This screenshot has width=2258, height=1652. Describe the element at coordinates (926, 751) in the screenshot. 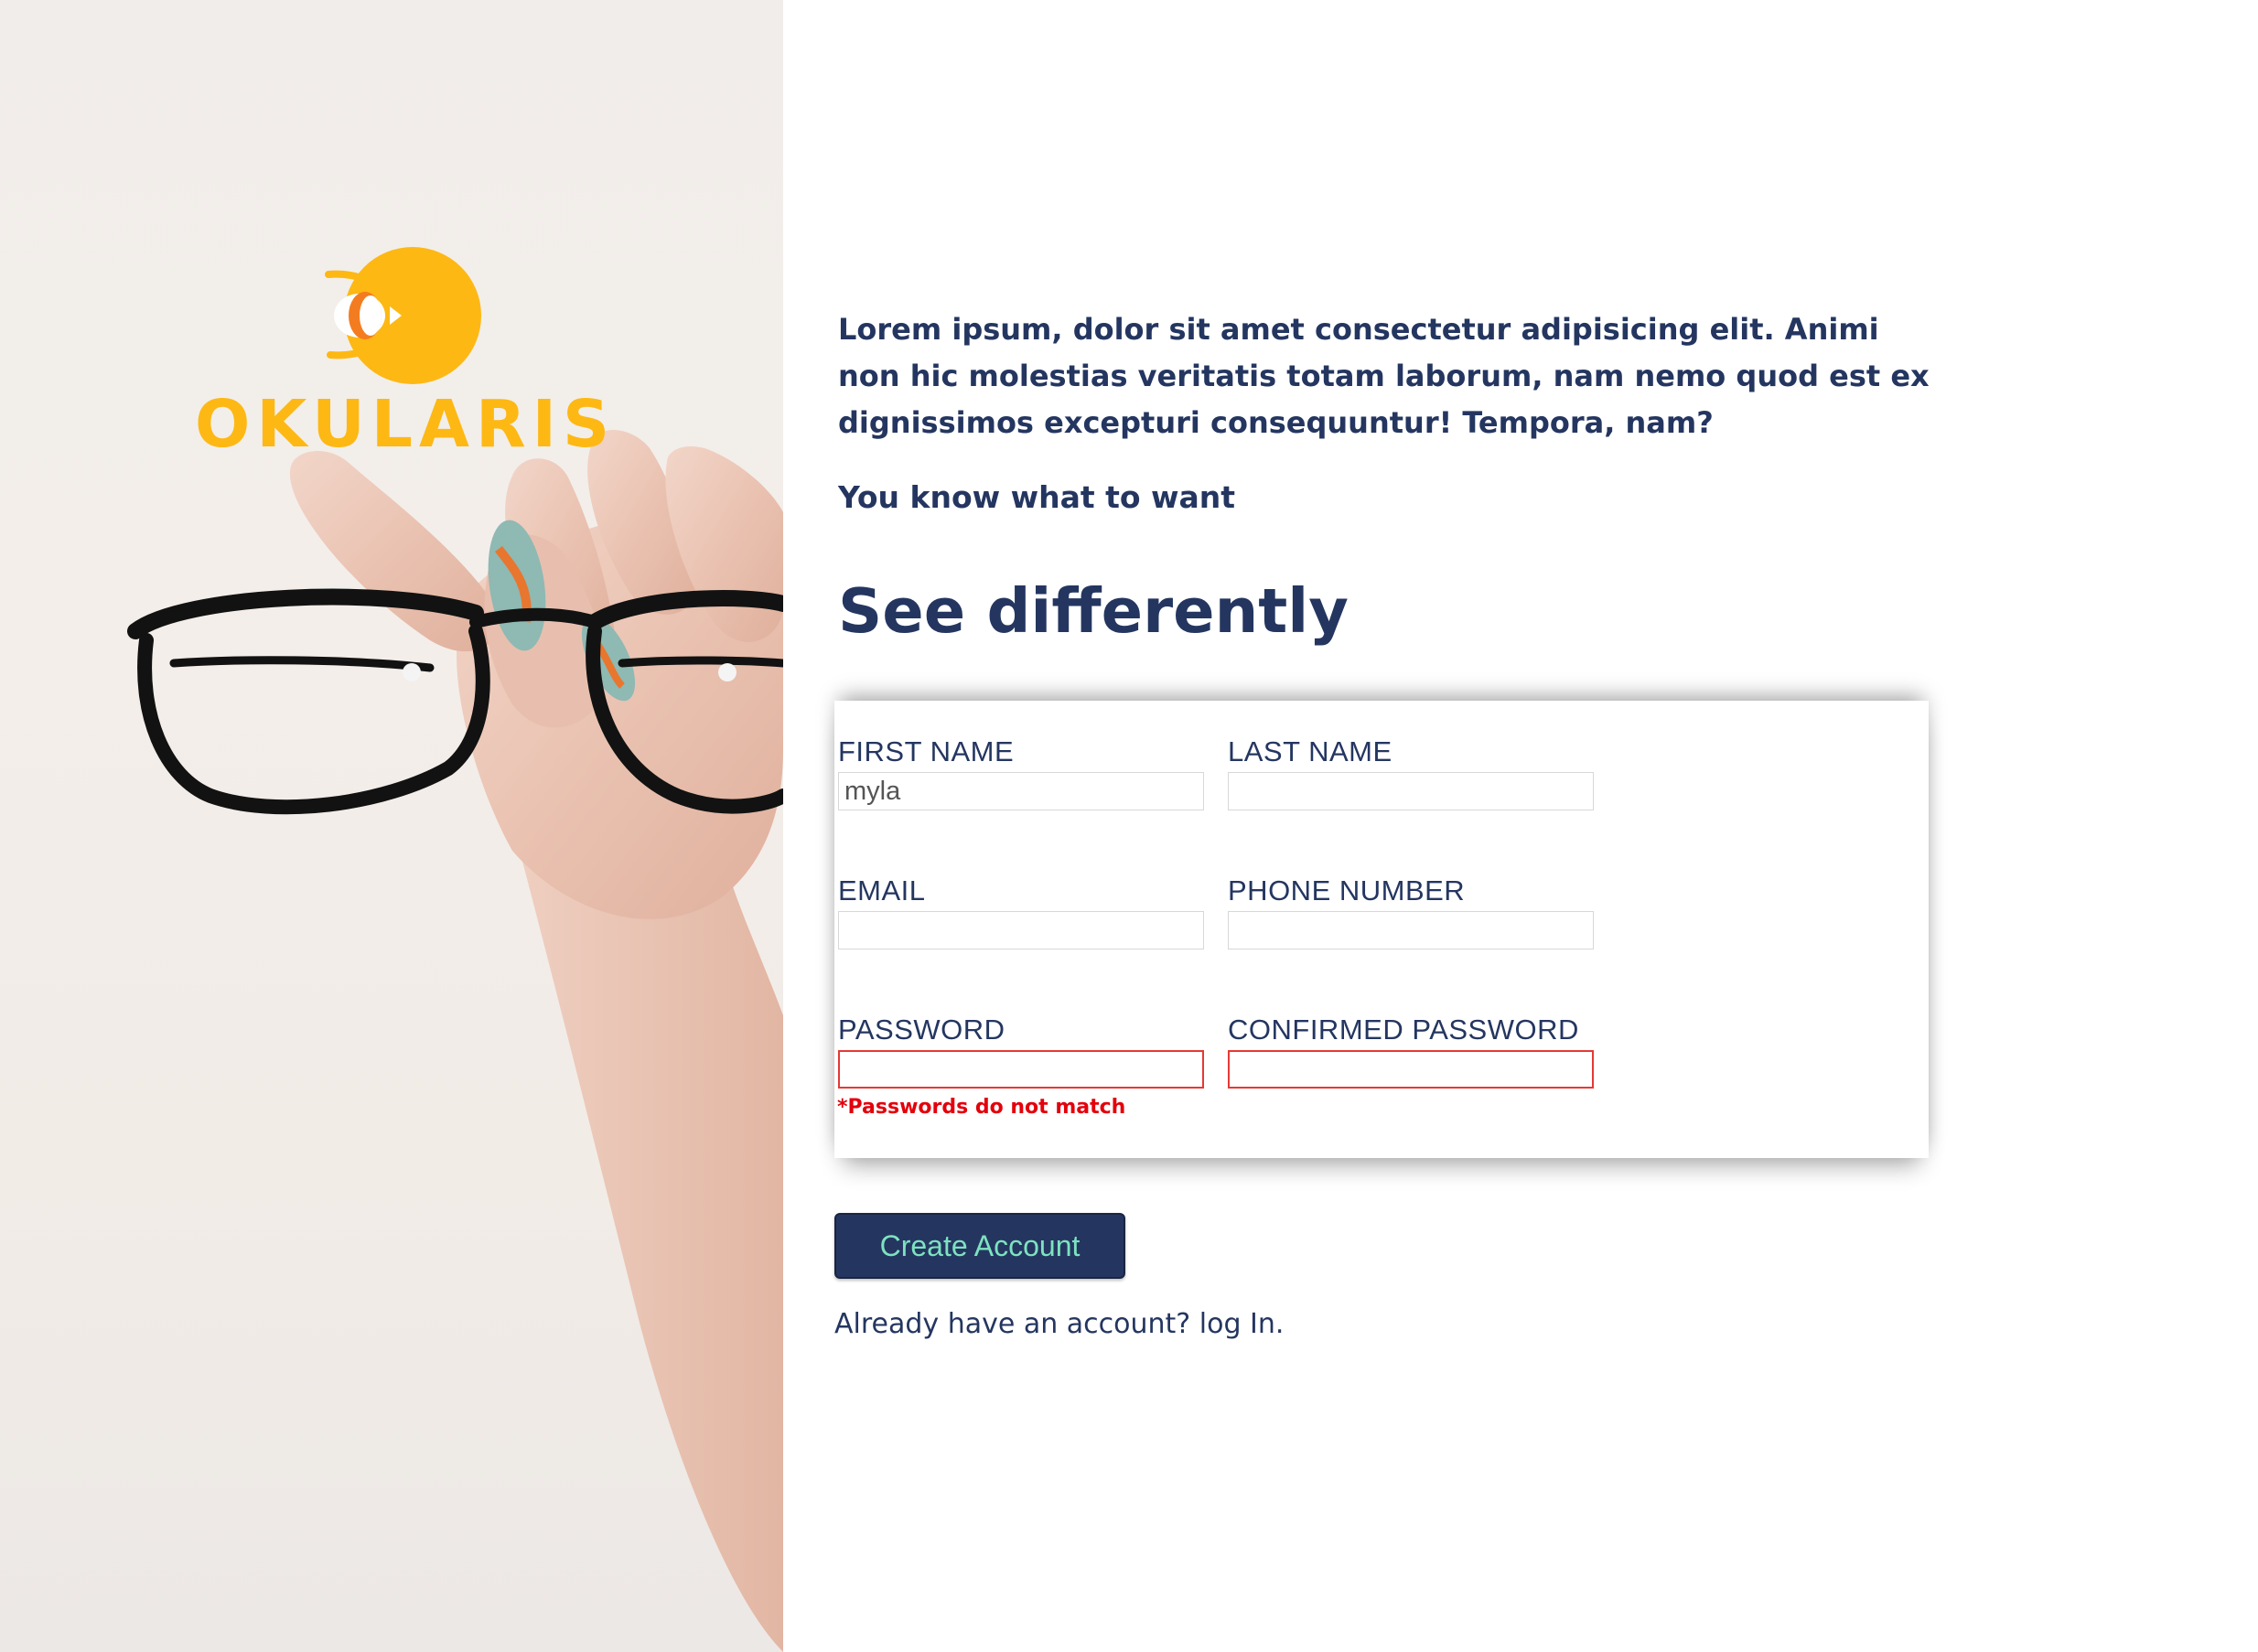

I see `first-name-label: FIRST NAME` at that location.